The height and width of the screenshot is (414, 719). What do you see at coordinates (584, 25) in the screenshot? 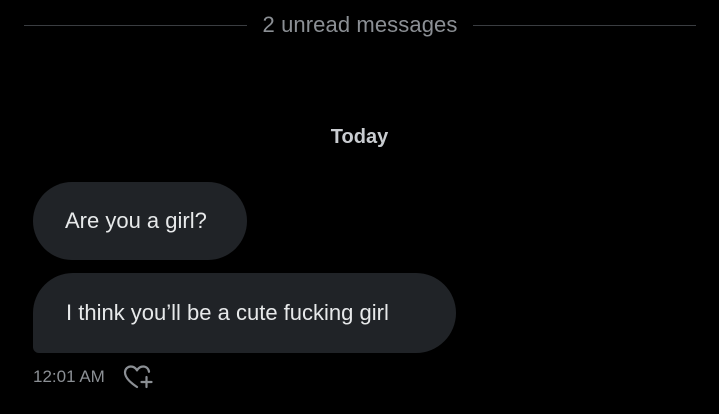
I see `divider-line-right` at bounding box center [584, 25].